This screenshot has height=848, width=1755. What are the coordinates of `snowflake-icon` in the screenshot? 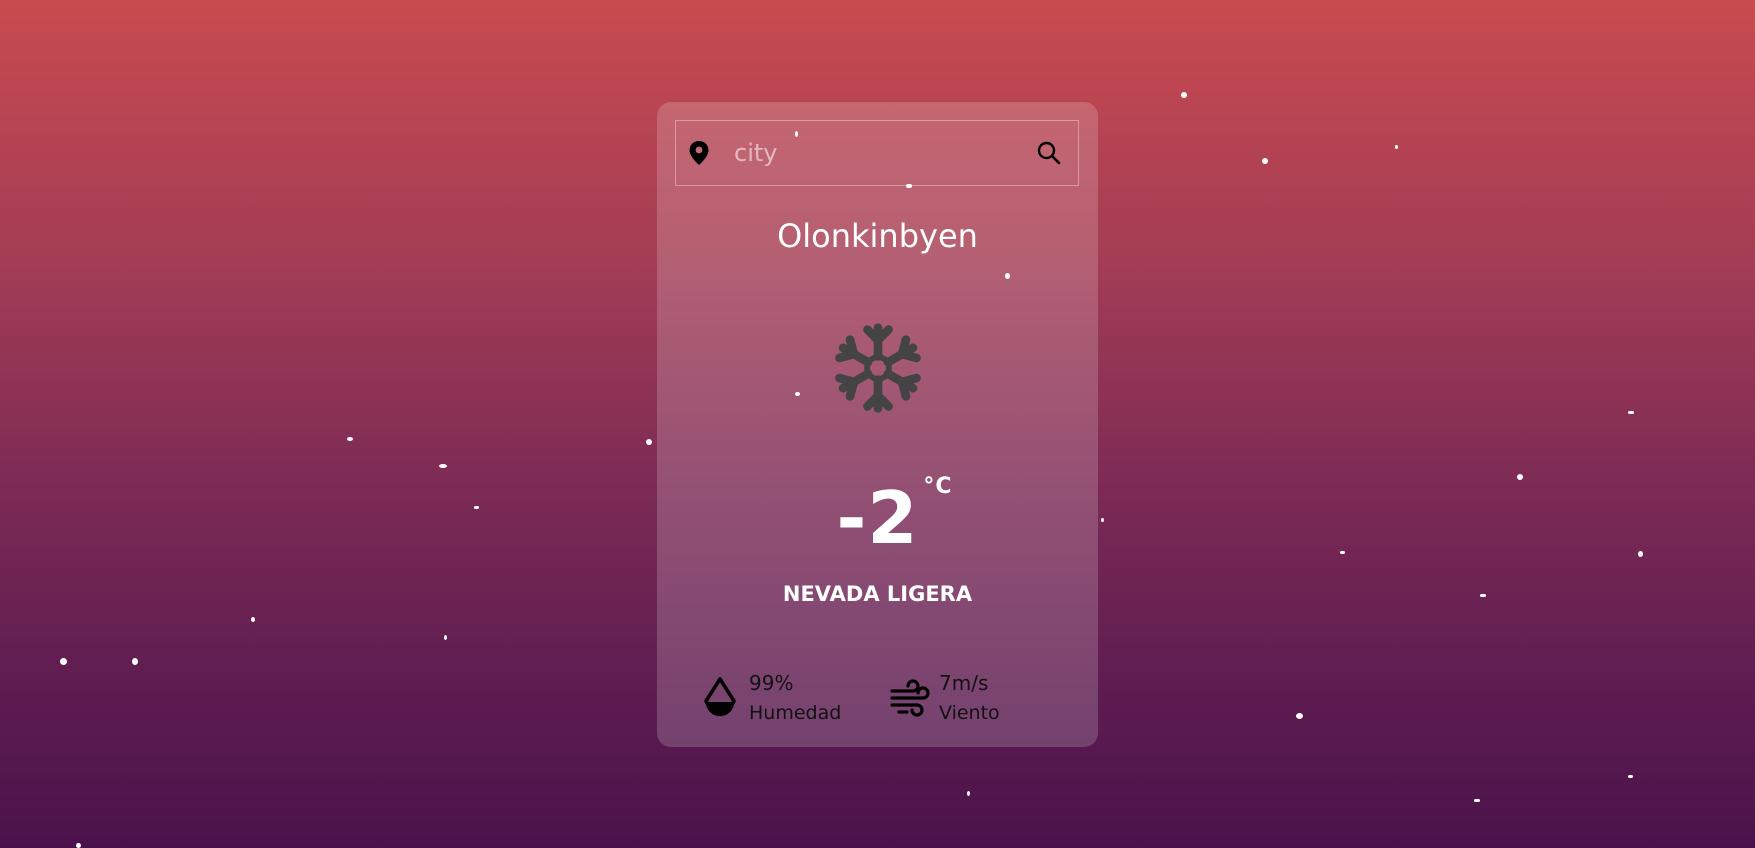 It's located at (878, 368).